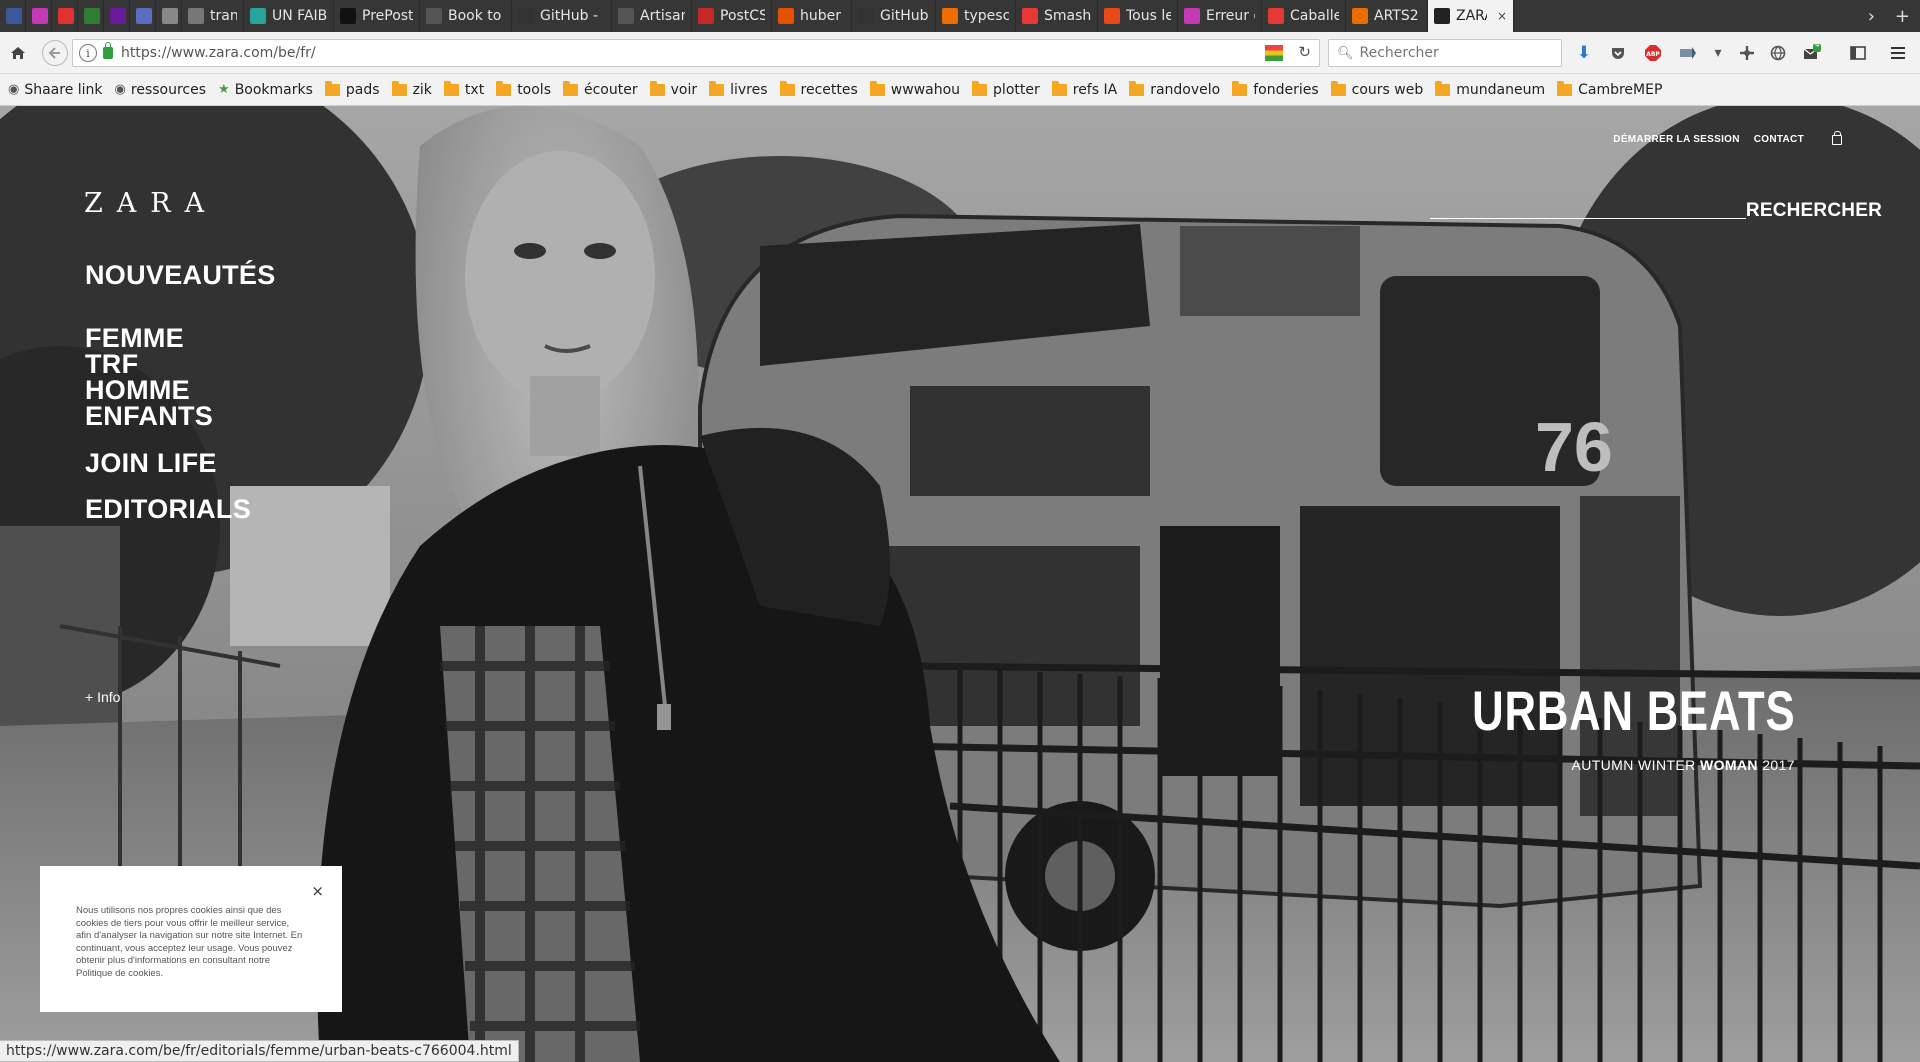  Describe the element at coordinates (168, 89) in the screenshot. I see `bookmark-label: ressources` at that location.